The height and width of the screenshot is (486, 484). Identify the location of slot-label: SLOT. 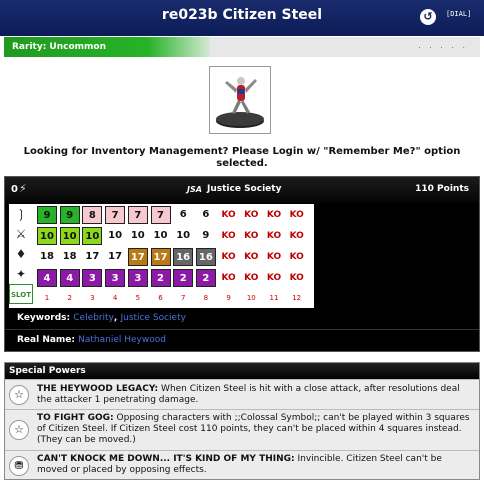
(21, 294).